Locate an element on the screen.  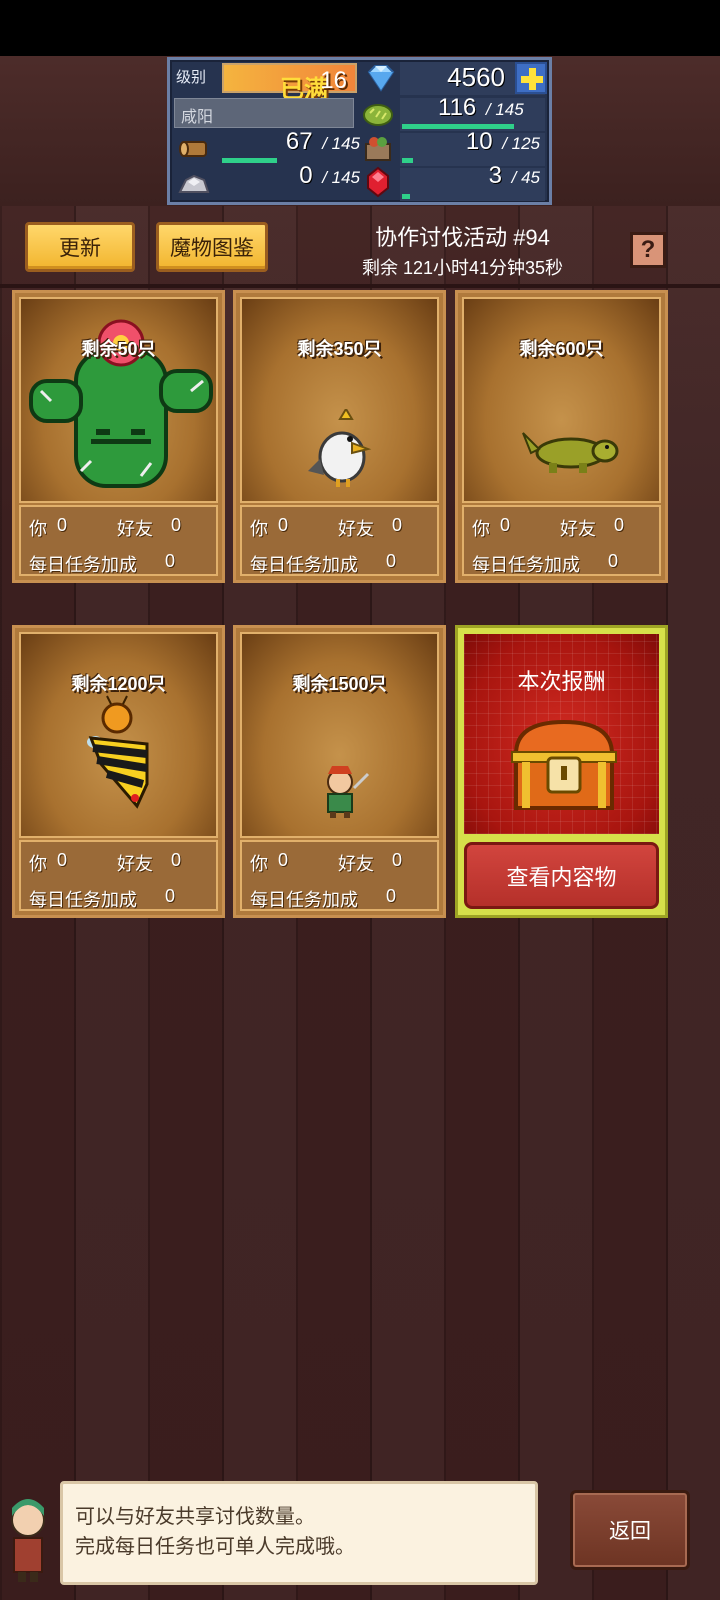
bestiary-button: 魔物图鉴 is located at coordinates (212, 247).